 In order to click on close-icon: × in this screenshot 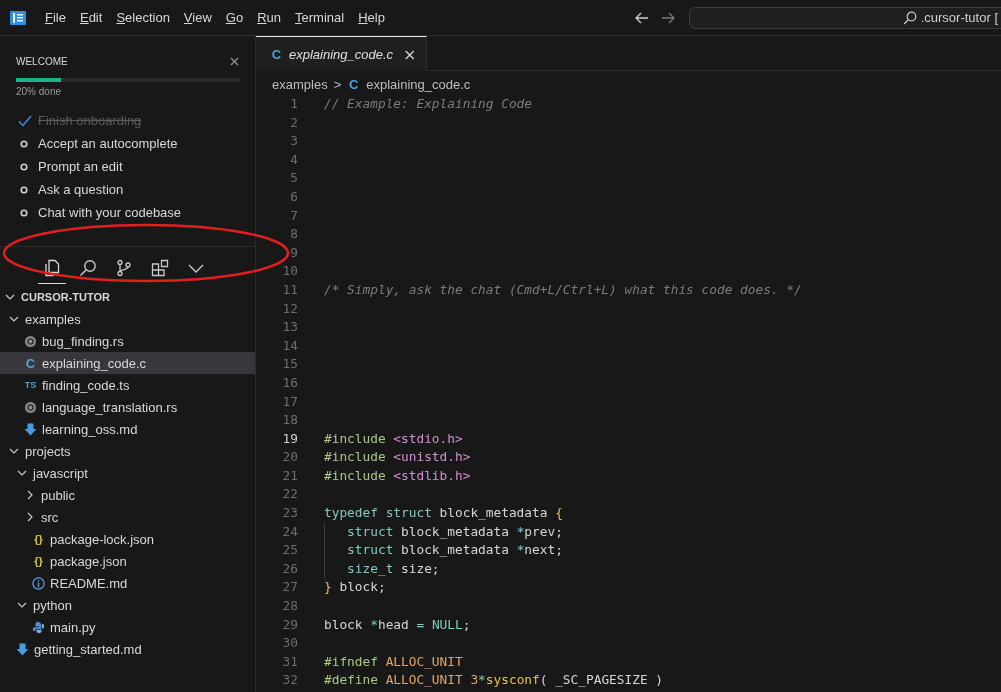, I will do `click(410, 54)`.